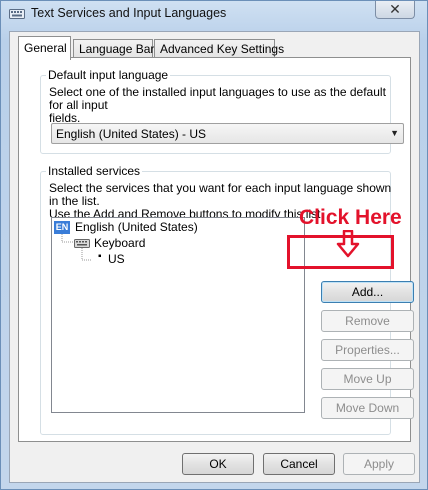 This screenshot has width=428, height=490. I want to click on default-language-value: English (United States) - US, so click(131, 134).